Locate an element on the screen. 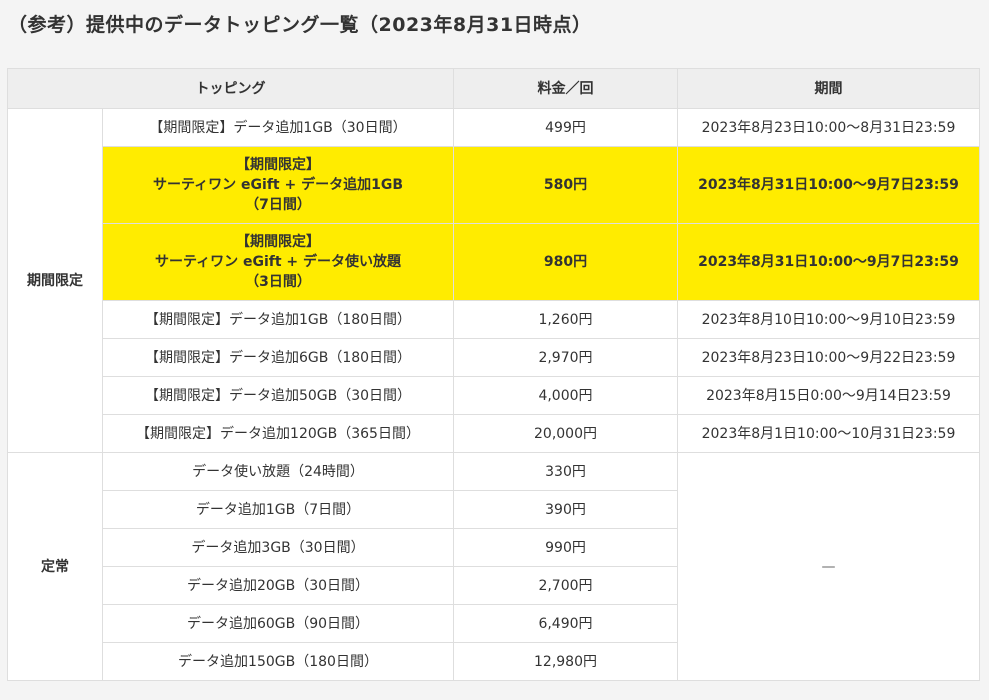 The width and height of the screenshot is (989, 700). topping-name-line: サーティワン eGift + データ追加1GB is located at coordinates (278, 185).